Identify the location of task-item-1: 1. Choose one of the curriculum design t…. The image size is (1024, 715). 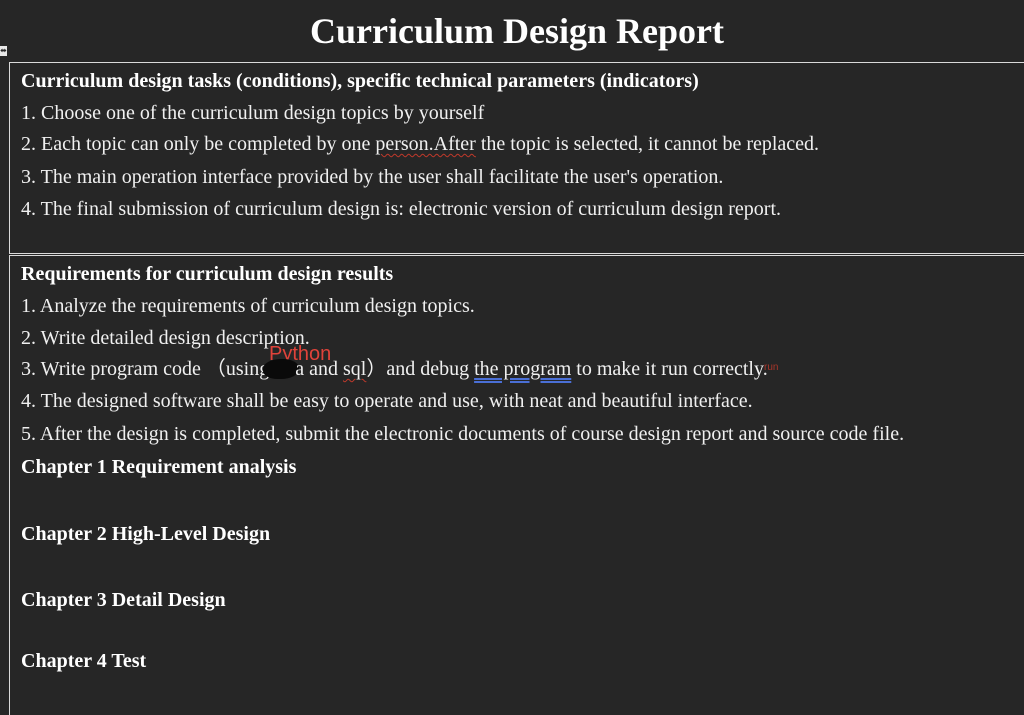
(253, 113).